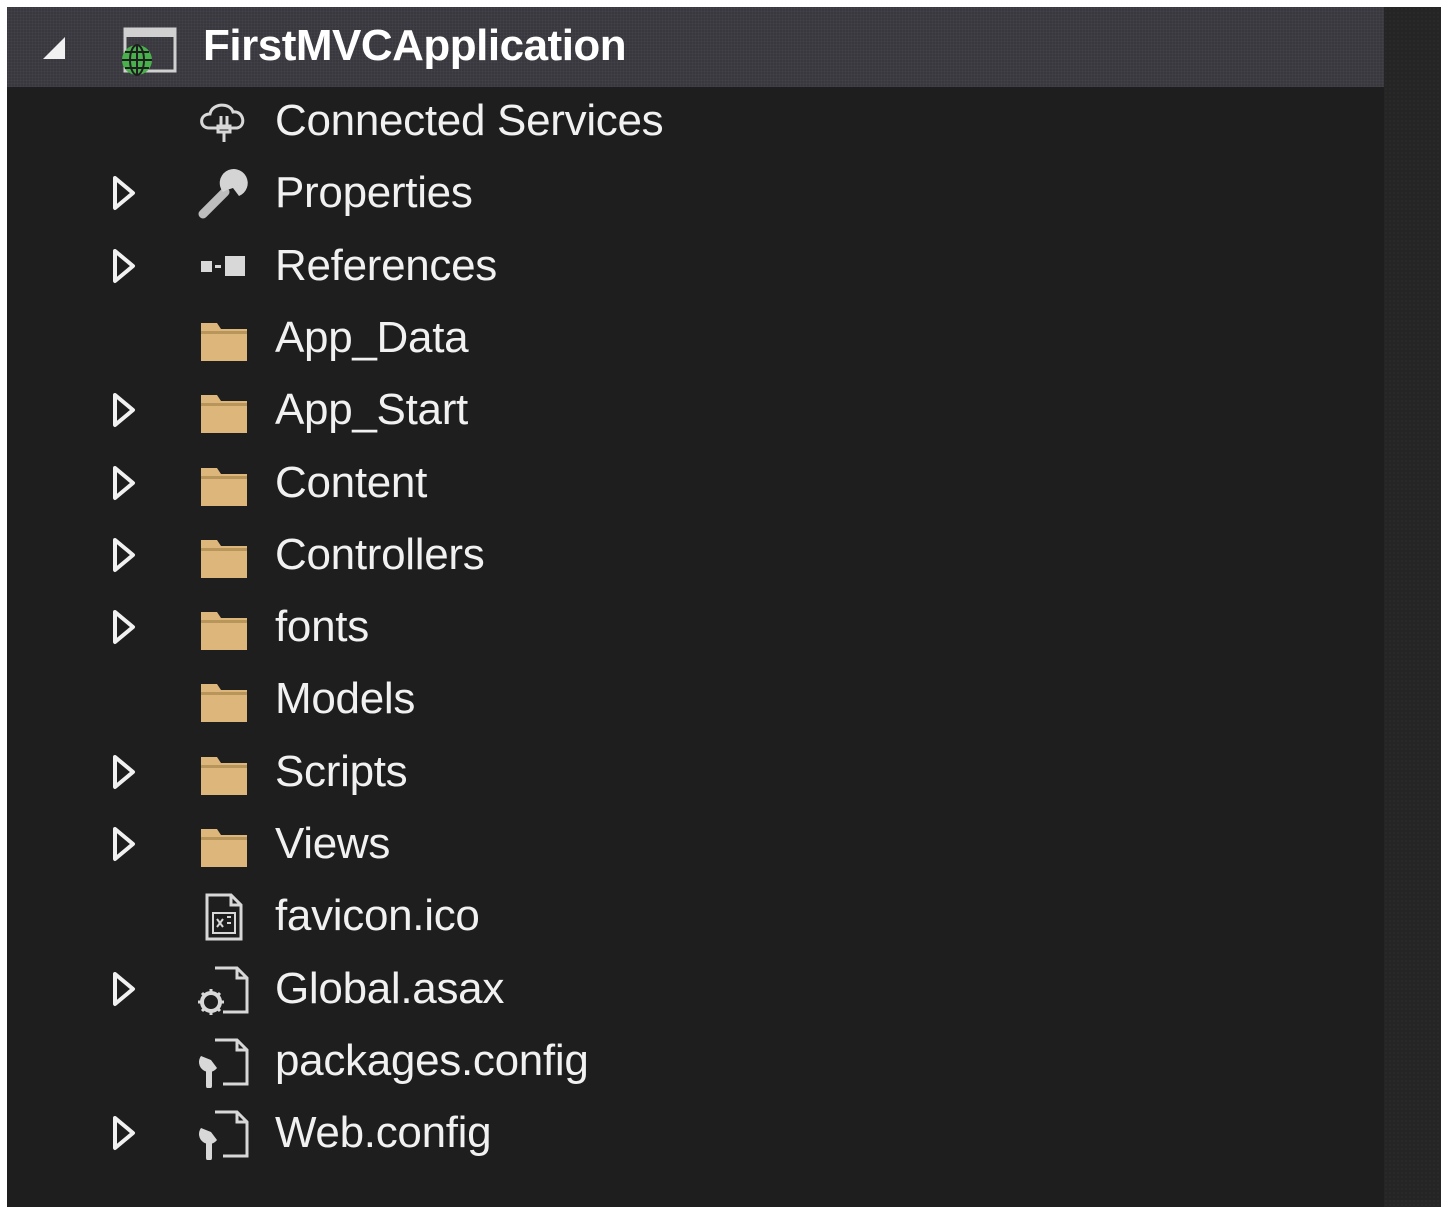  Describe the element at coordinates (322, 627) in the screenshot. I see `tree-item-label: fonts` at that location.